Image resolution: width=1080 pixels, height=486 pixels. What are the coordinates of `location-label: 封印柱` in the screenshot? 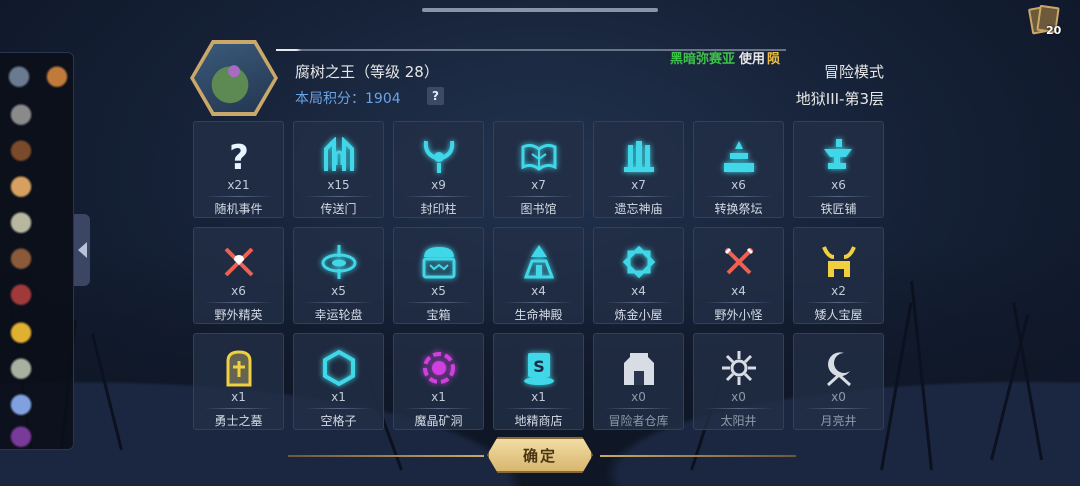 It's located at (438, 209).